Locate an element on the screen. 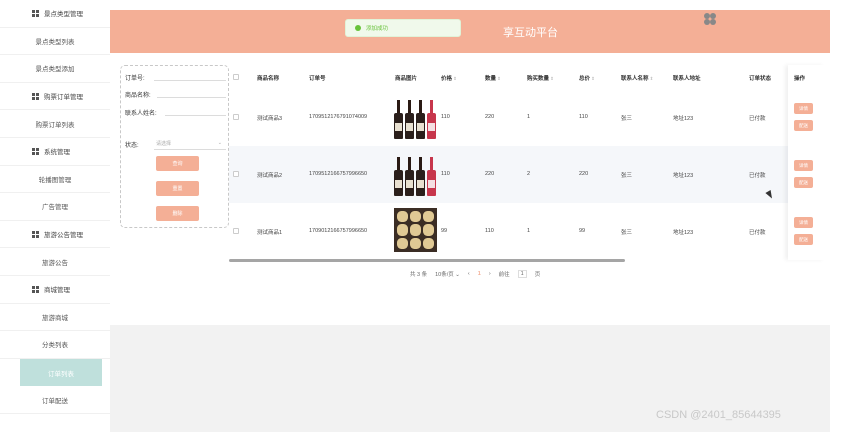 The width and height of the screenshot is (848, 432). sidebar-group-label: 系统管理 is located at coordinates (57, 153).